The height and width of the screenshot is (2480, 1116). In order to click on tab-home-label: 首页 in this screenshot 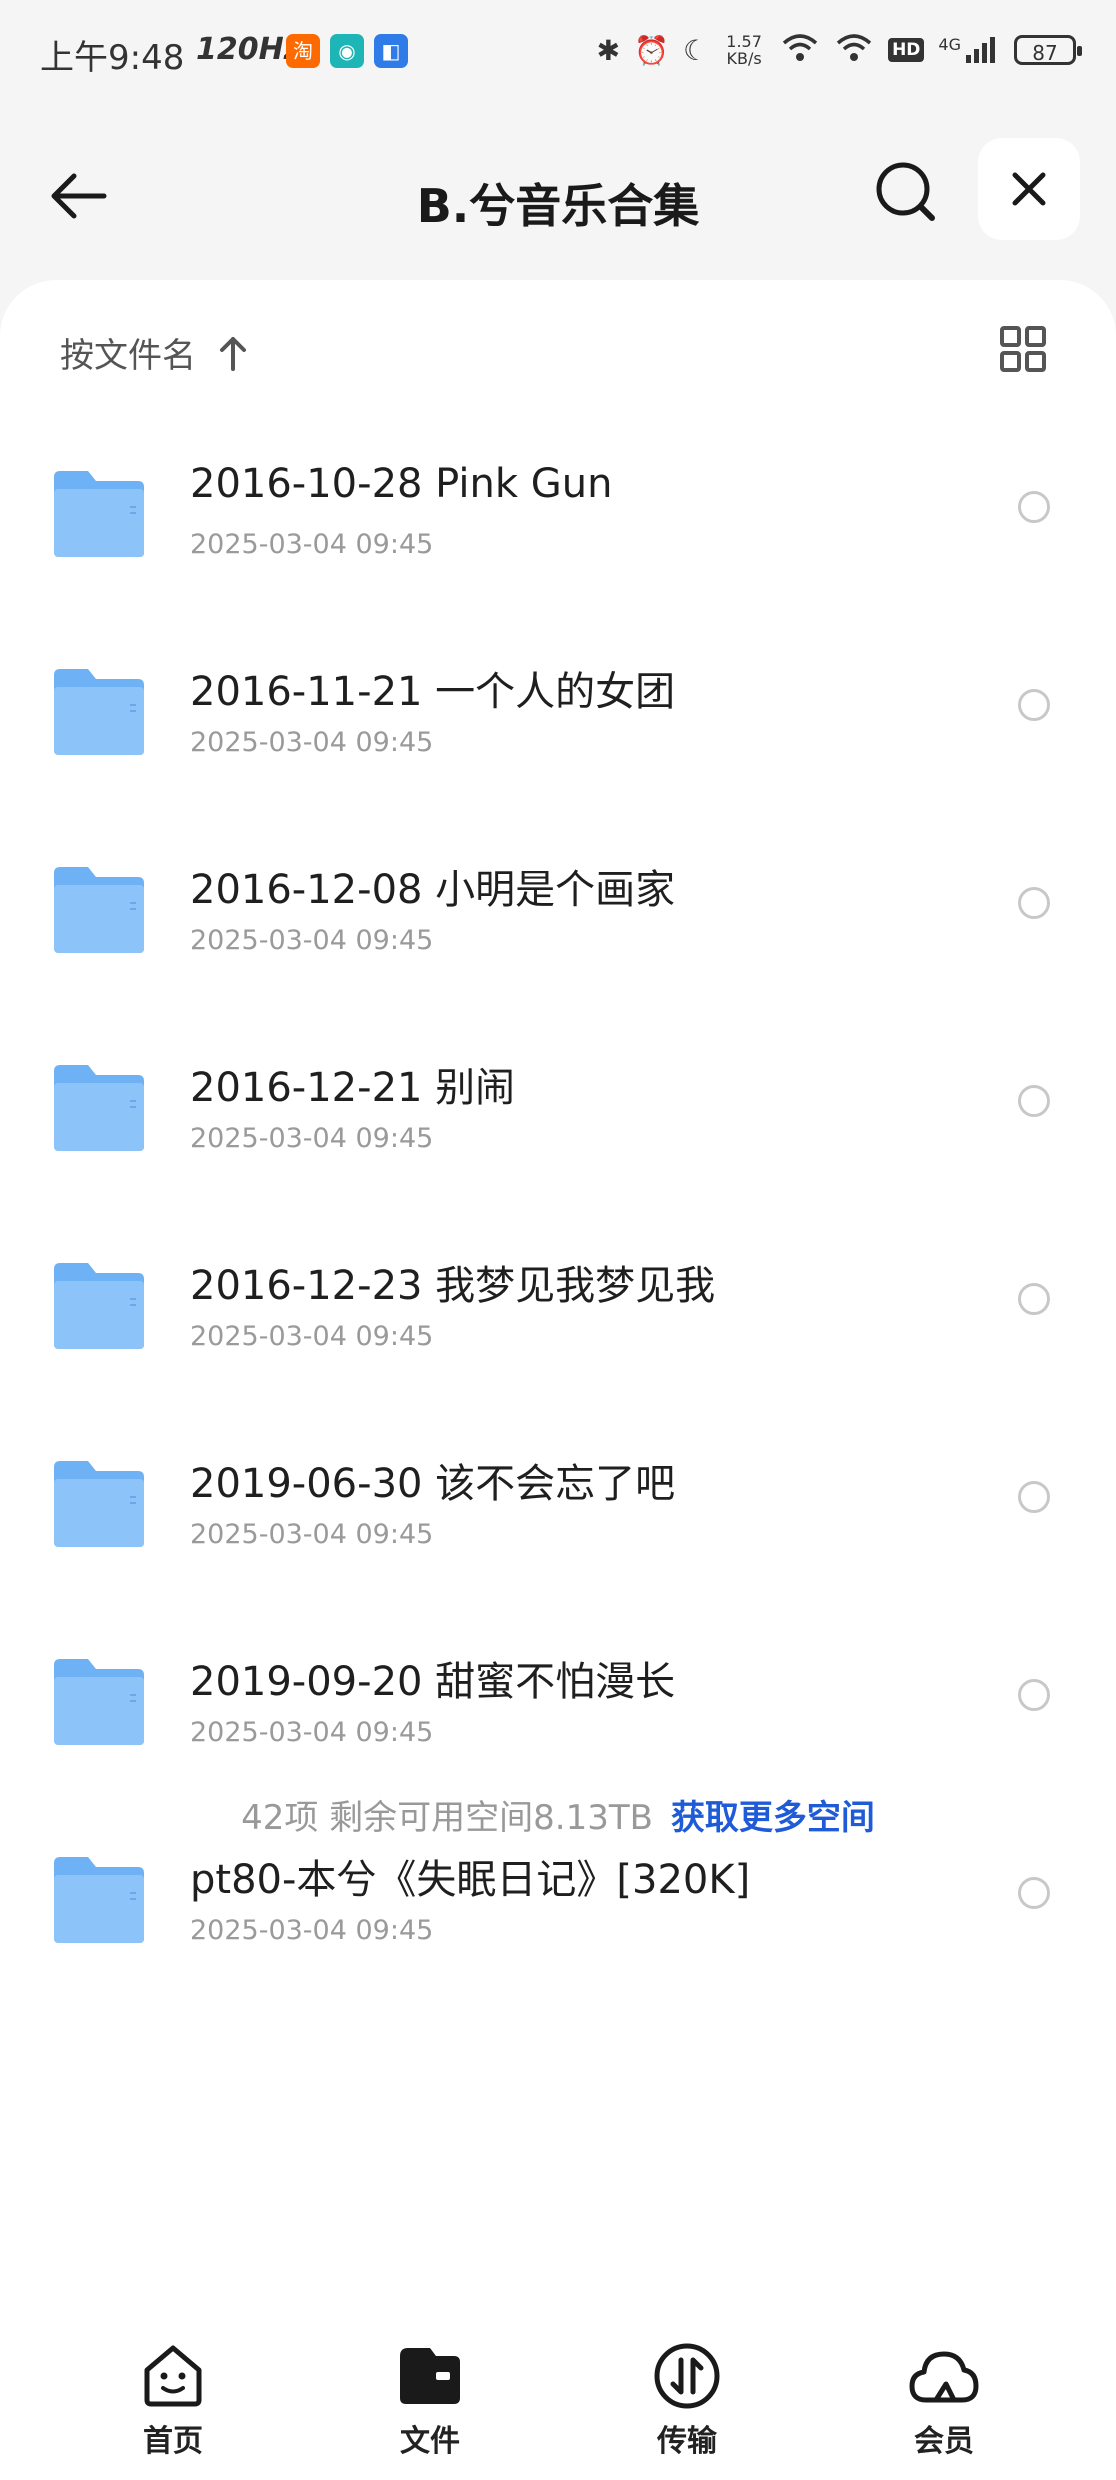, I will do `click(173, 2441)`.